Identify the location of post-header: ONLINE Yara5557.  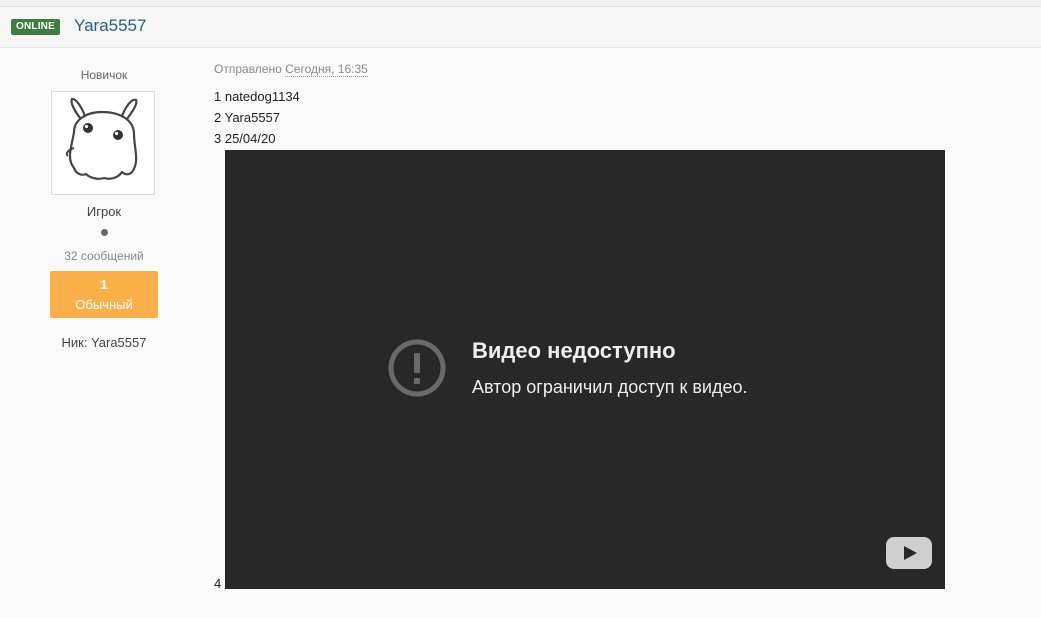
(520, 27).